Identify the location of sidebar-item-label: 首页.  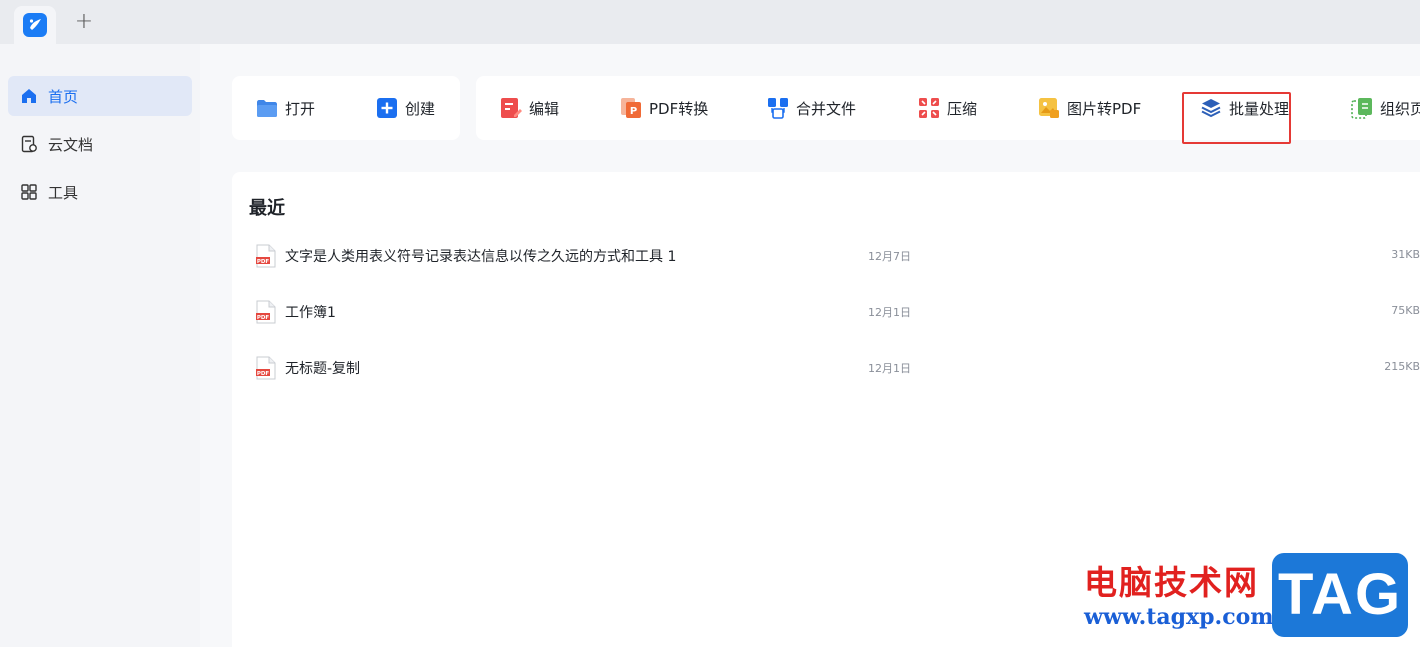
(63, 96).